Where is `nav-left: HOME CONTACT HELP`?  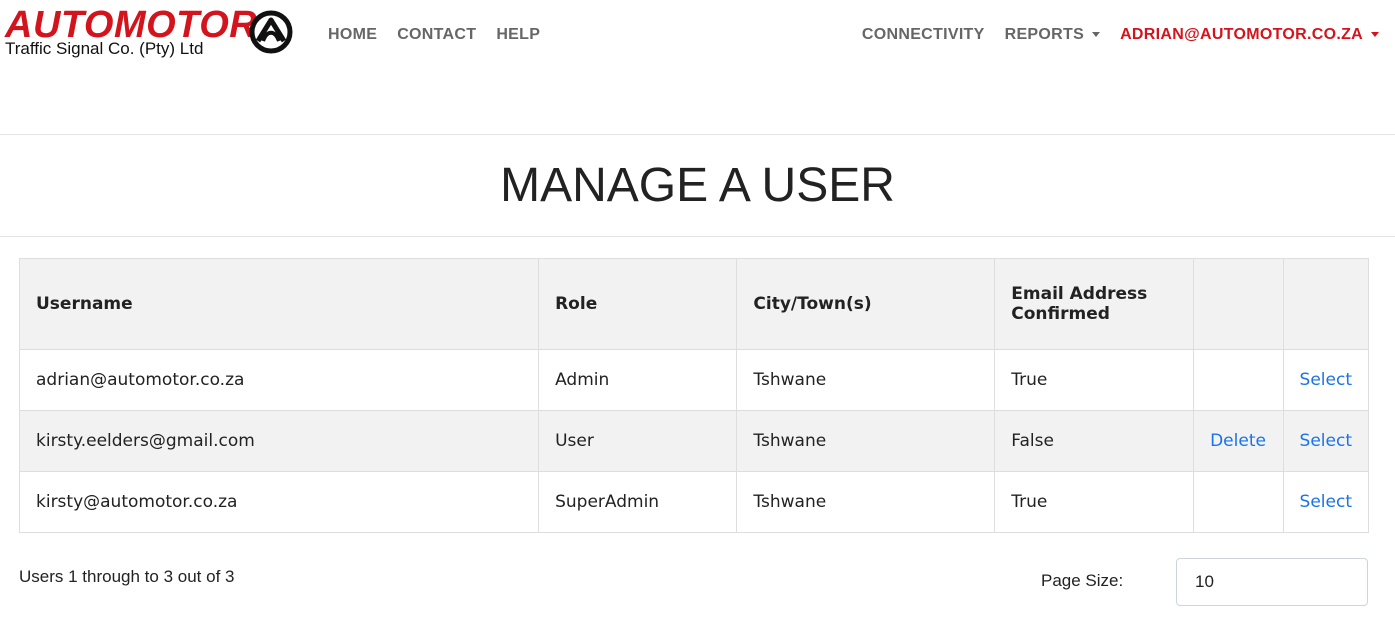
nav-left: HOME CONTACT HELP is located at coordinates (434, 35).